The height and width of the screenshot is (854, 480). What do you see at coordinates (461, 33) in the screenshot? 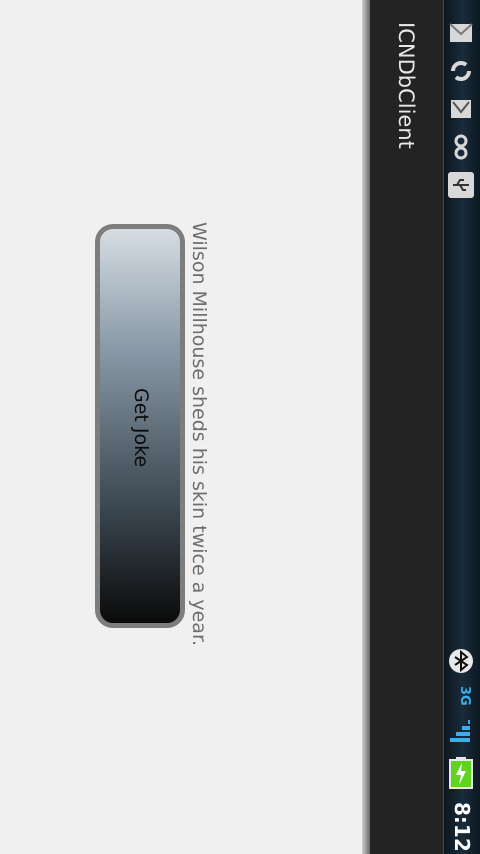
I see `email-icon` at bounding box center [461, 33].